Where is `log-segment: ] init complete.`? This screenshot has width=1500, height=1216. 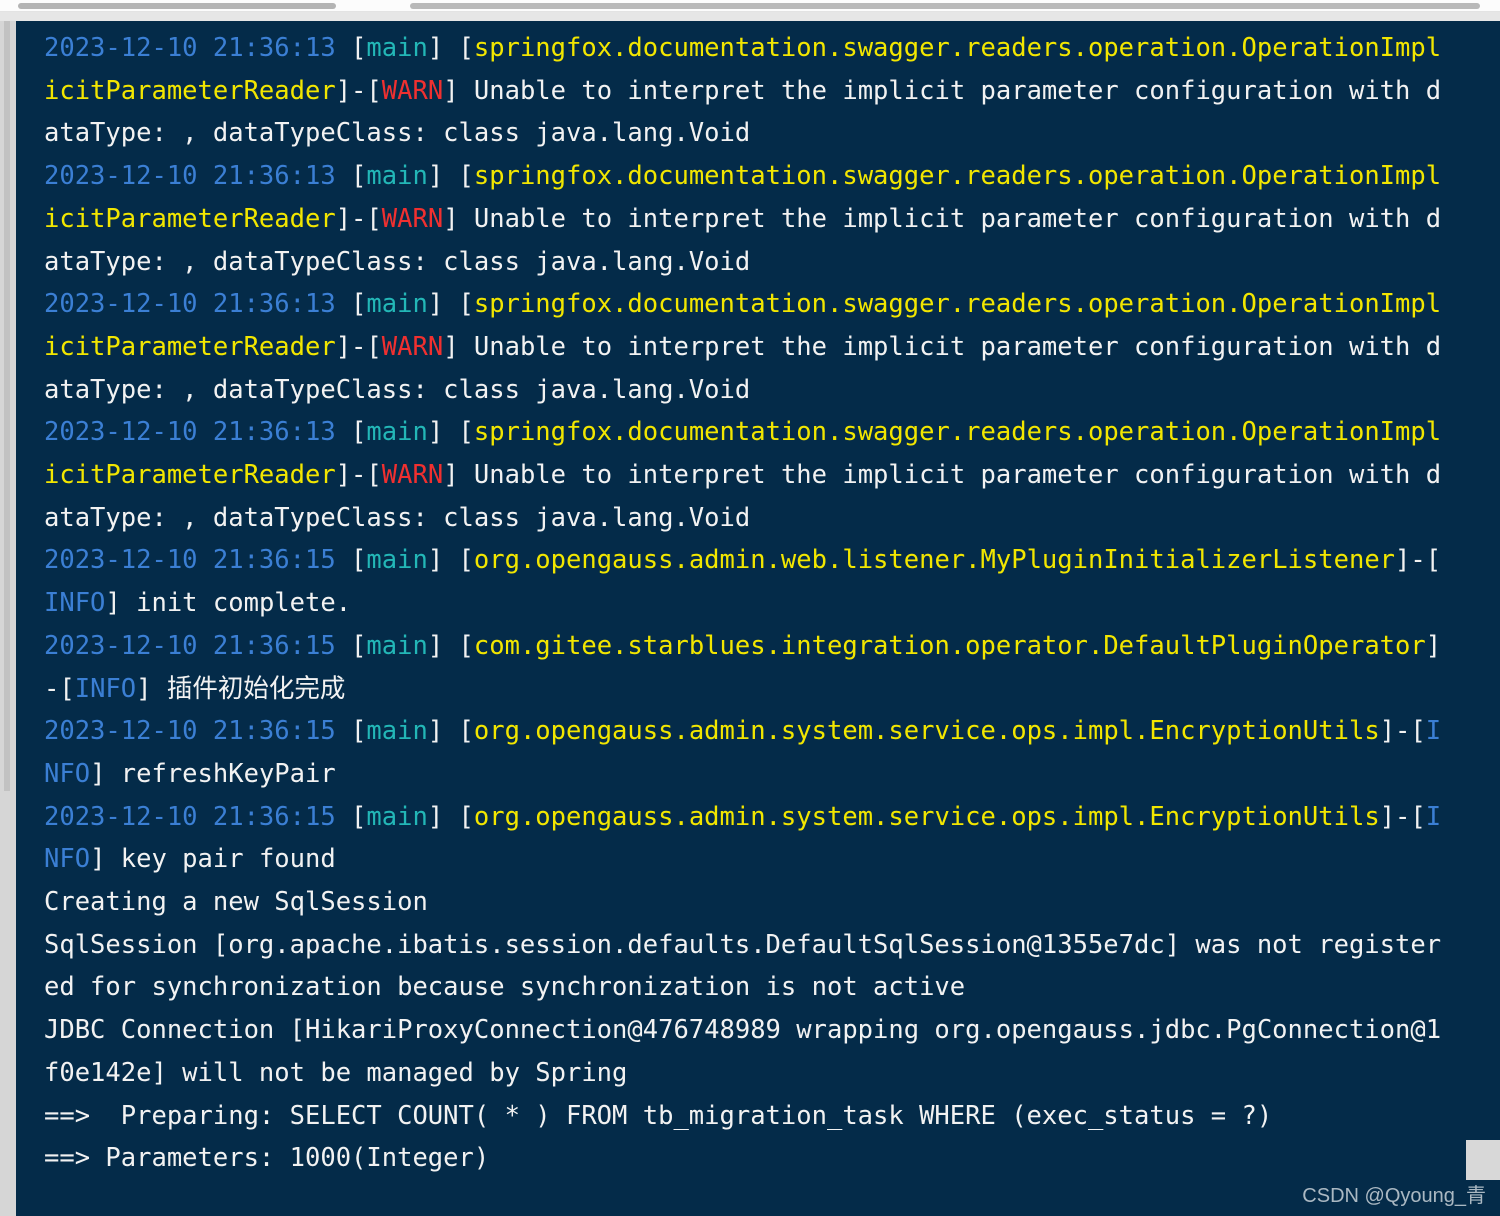 log-segment: ] init complete. is located at coordinates (228, 603).